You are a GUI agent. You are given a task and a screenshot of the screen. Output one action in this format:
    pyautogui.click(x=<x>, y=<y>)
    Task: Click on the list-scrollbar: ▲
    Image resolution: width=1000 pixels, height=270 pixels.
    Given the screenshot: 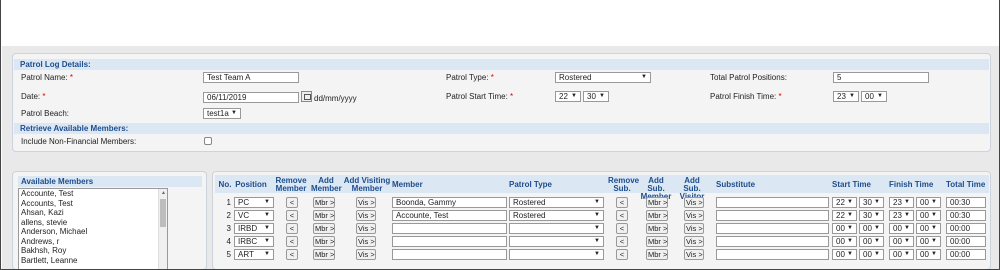 What is the action you would take?
    pyautogui.click(x=162, y=229)
    